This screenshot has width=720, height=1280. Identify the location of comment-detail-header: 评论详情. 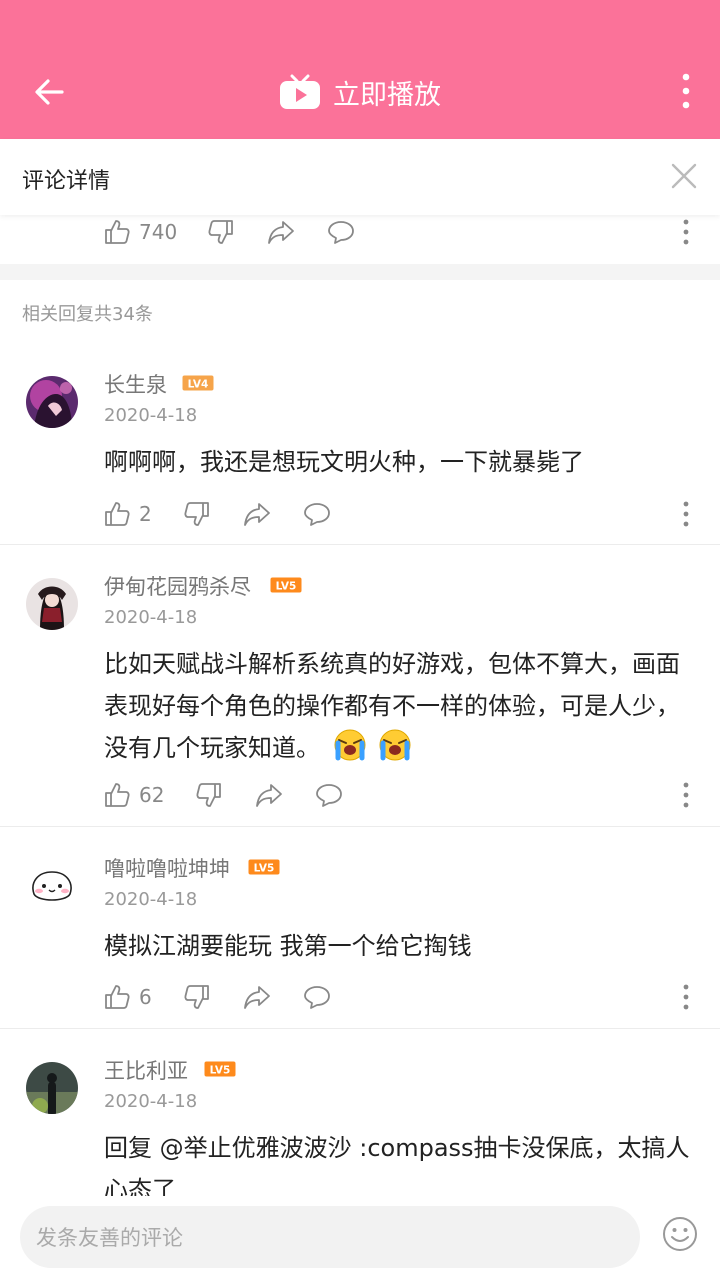
(360, 177).